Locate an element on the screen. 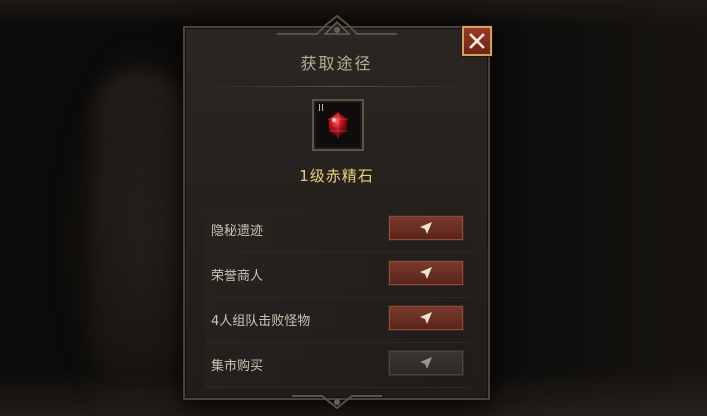  source-row: 荣誉商人 is located at coordinates (337, 275).